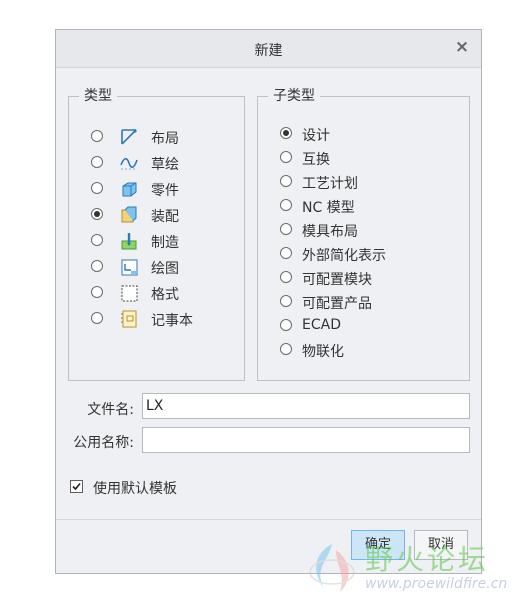  What do you see at coordinates (135, 489) in the screenshot?
I see `use-default-template-label: 使用默认模板` at bounding box center [135, 489].